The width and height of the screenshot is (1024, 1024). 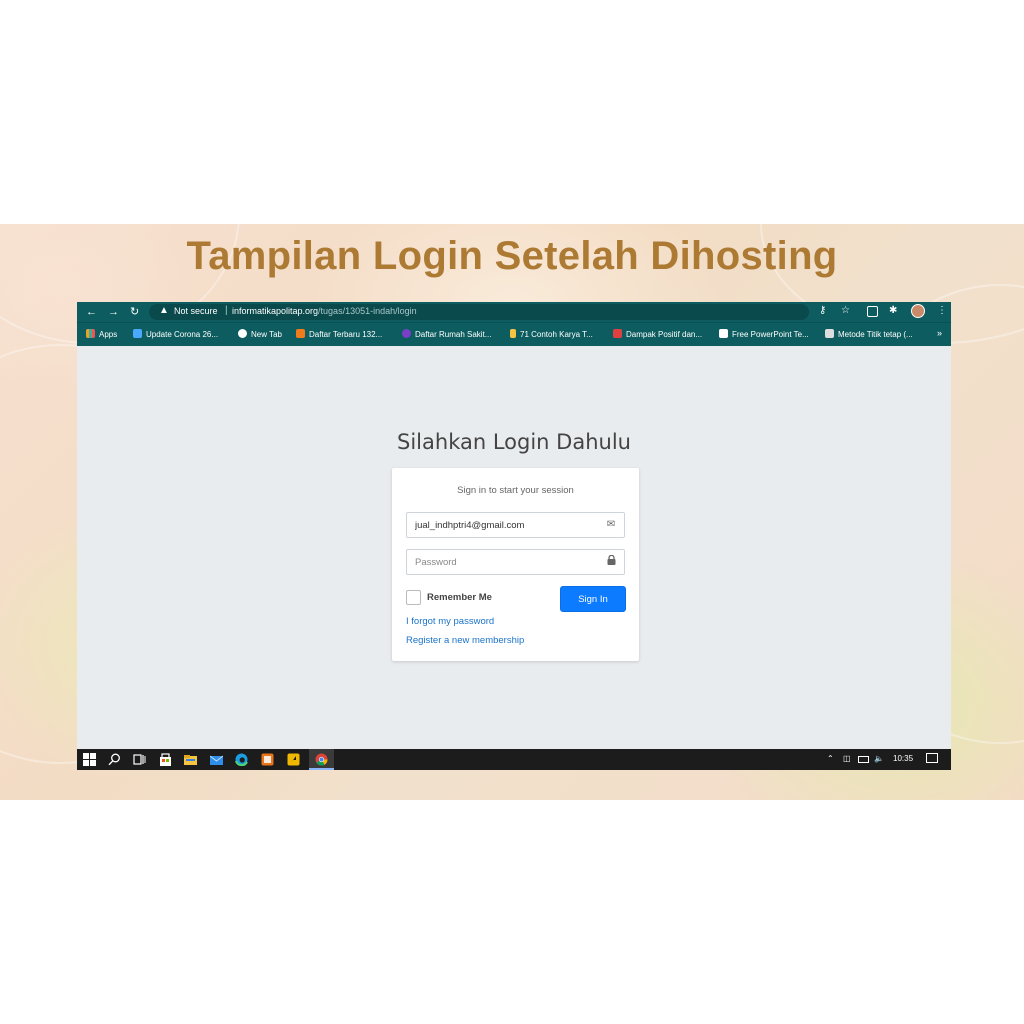 I want to click on mail-icon, so click(x=216, y=759).